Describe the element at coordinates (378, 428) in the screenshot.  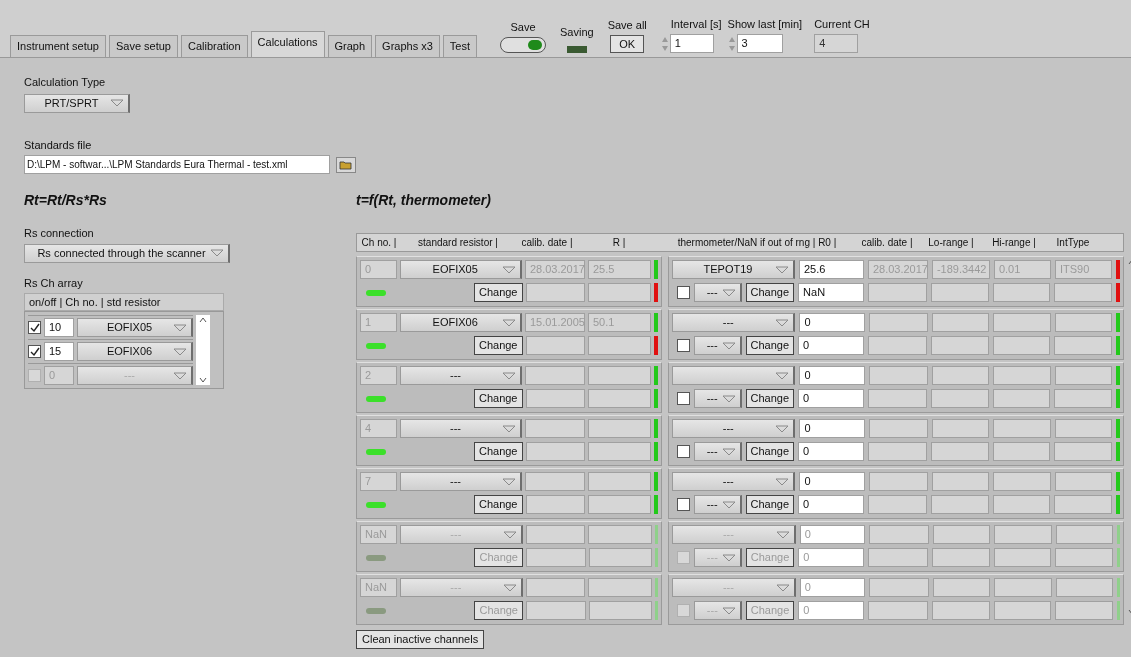
I see `channel-field: 4` at that location.